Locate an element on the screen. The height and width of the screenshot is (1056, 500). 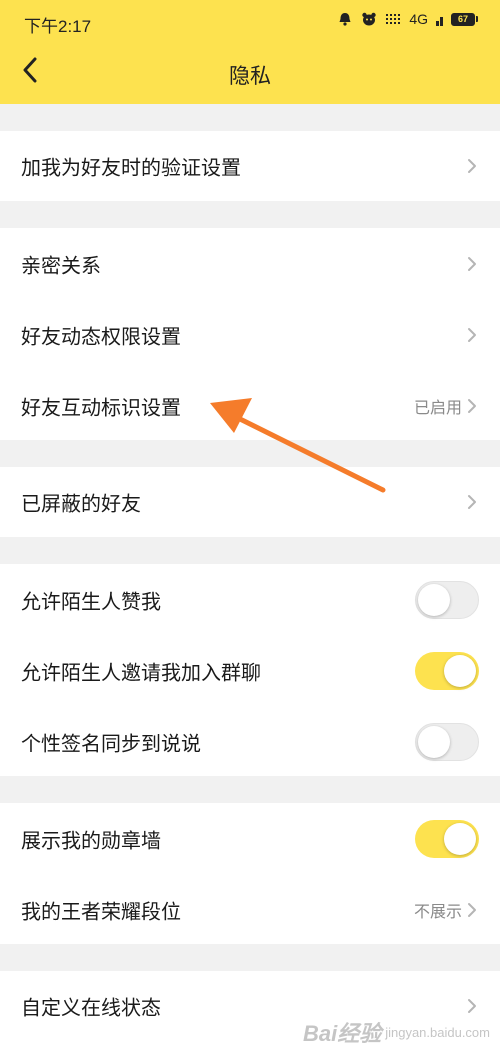
row-signature-sync: 个性签名同步到说说 is located at coordinates (250, 742).